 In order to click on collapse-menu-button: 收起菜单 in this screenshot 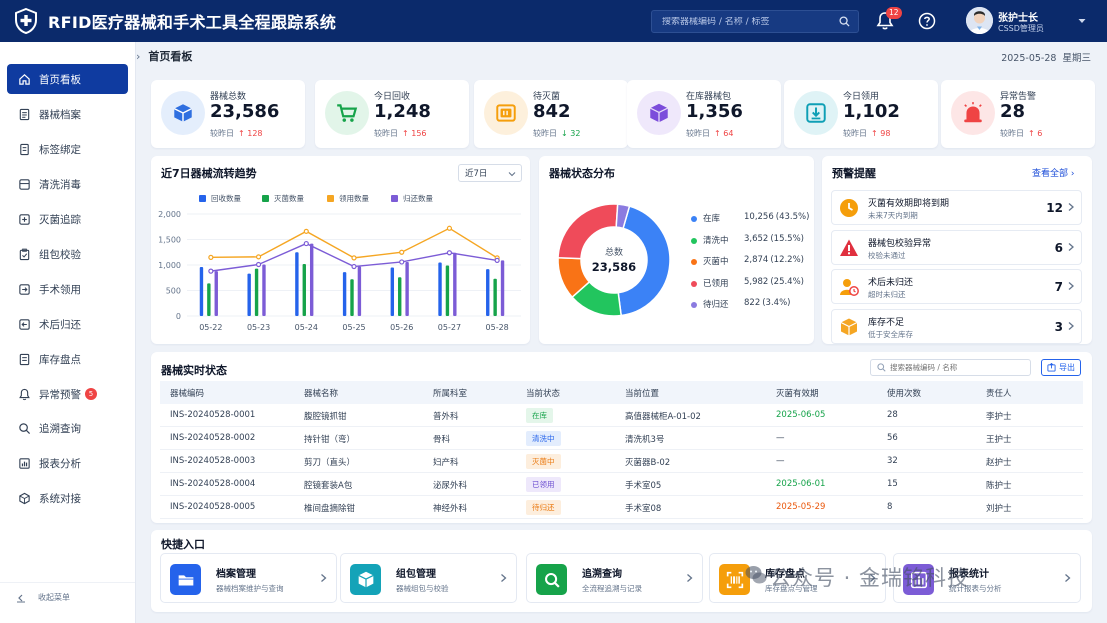, I will do `click(43, 597)`.